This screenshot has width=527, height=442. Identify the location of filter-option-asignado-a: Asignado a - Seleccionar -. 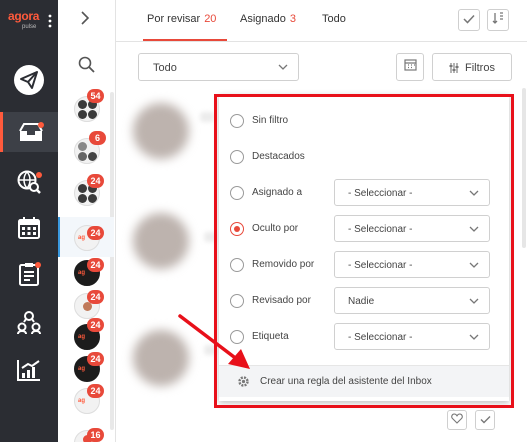
(364, 192).